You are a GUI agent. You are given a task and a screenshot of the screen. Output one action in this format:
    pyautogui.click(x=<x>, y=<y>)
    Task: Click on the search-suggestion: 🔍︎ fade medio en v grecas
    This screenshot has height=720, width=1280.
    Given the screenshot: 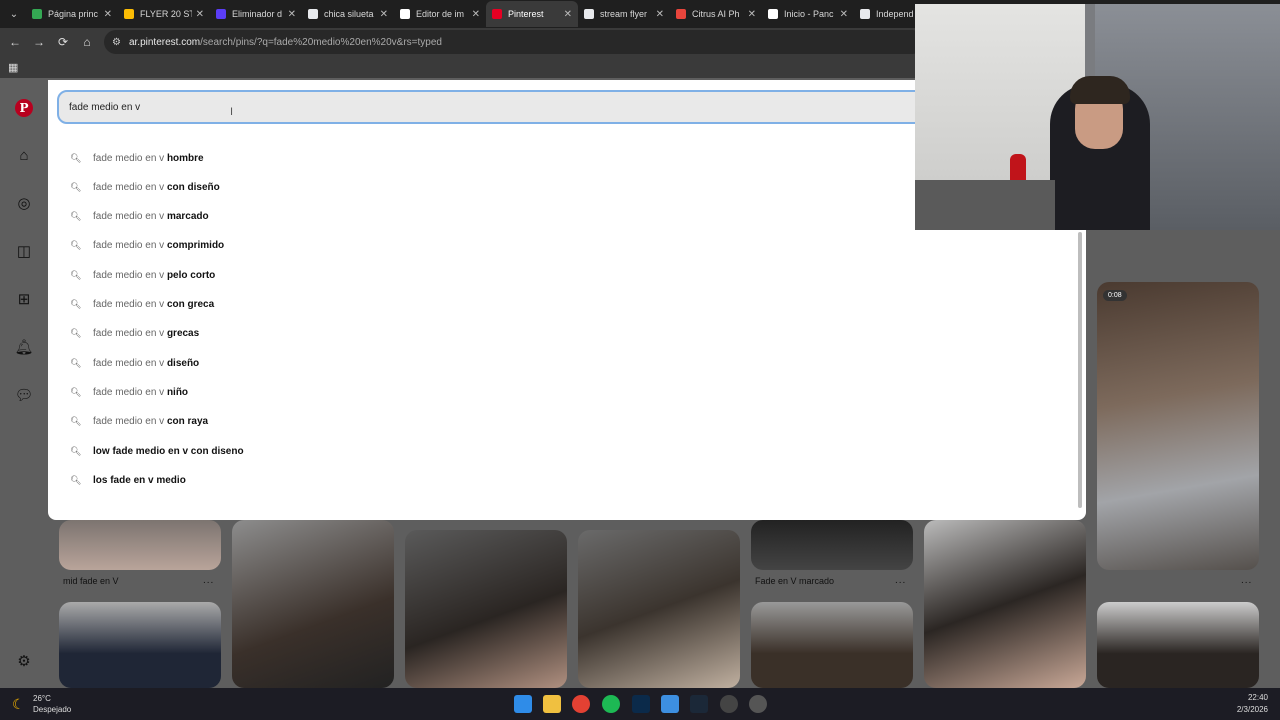 What is the action you would take?
    pyautogui.click(x=134, y=334)
    